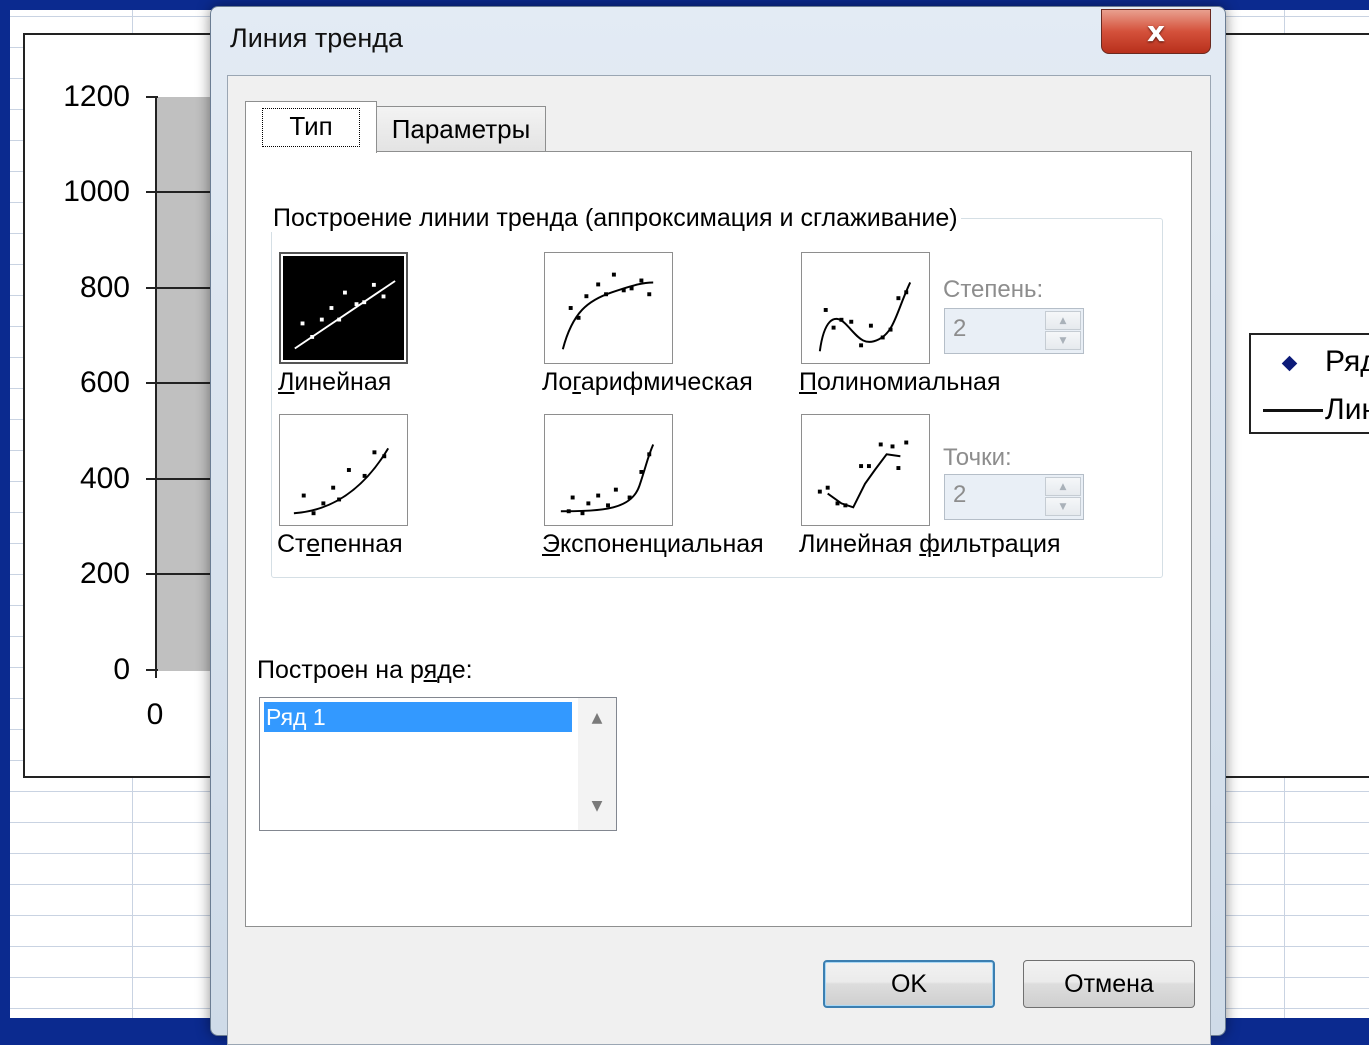  I want to click on logarithmic-trend-label: Логарифмическая, so click(647, 382).